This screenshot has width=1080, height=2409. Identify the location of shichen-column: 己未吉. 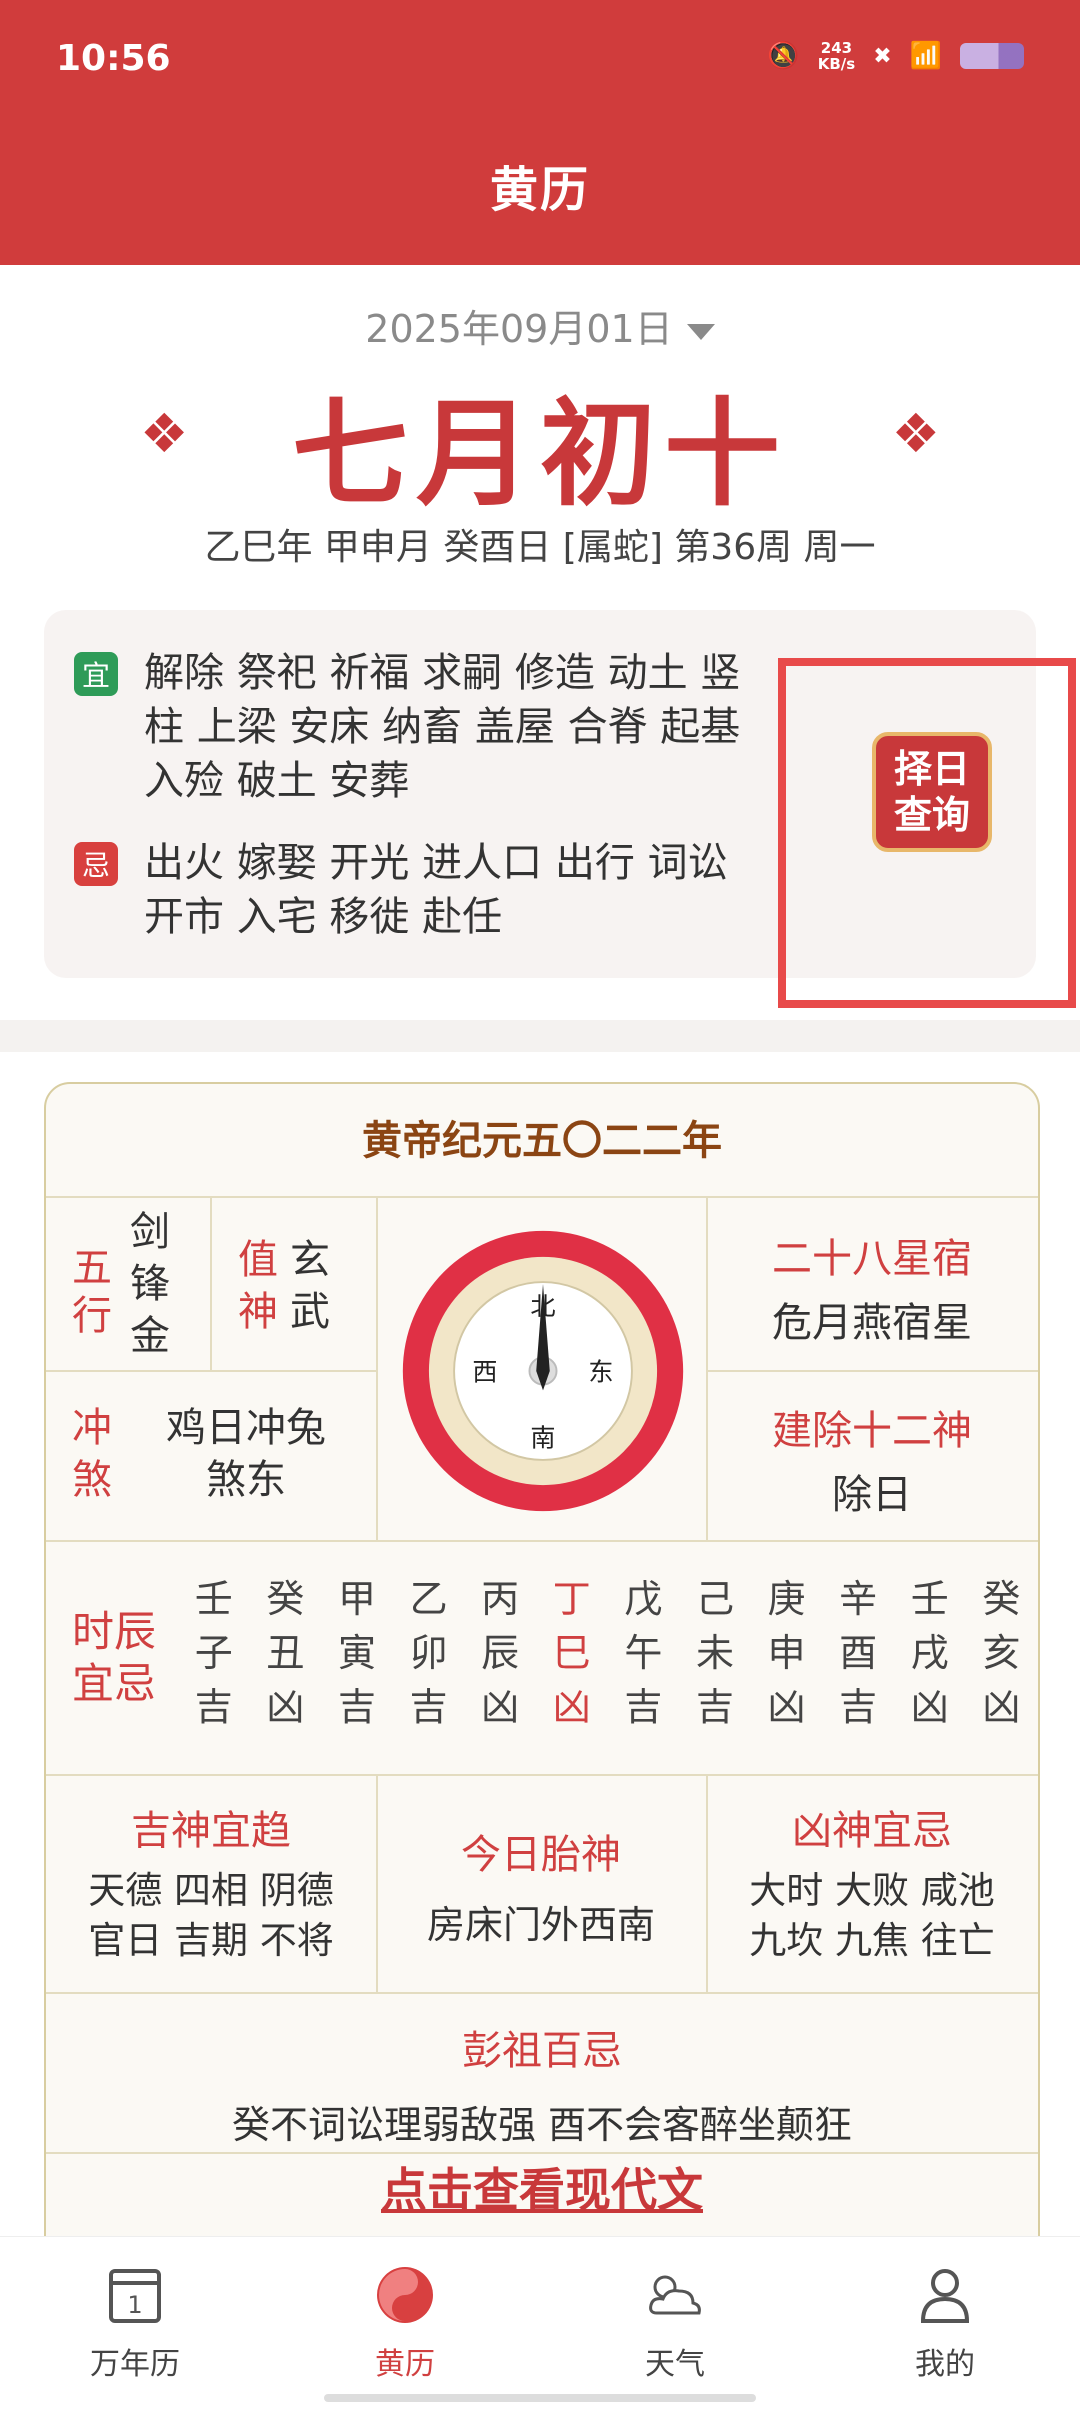
(715, 1653).